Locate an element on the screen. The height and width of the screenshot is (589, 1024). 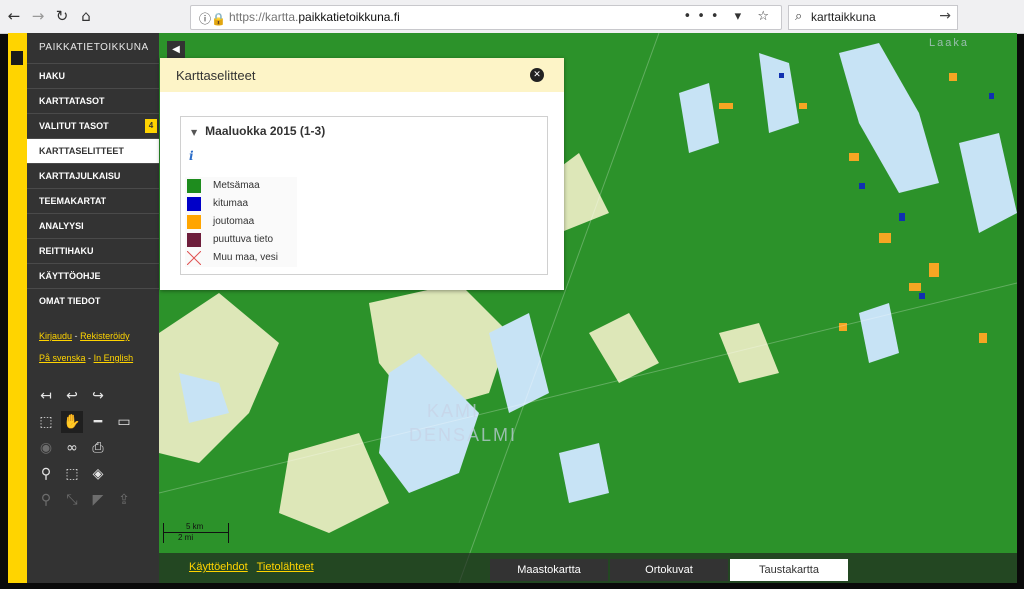
sidebar-item-analyysi: ANALYYSI is located at coordinates (93, 225).